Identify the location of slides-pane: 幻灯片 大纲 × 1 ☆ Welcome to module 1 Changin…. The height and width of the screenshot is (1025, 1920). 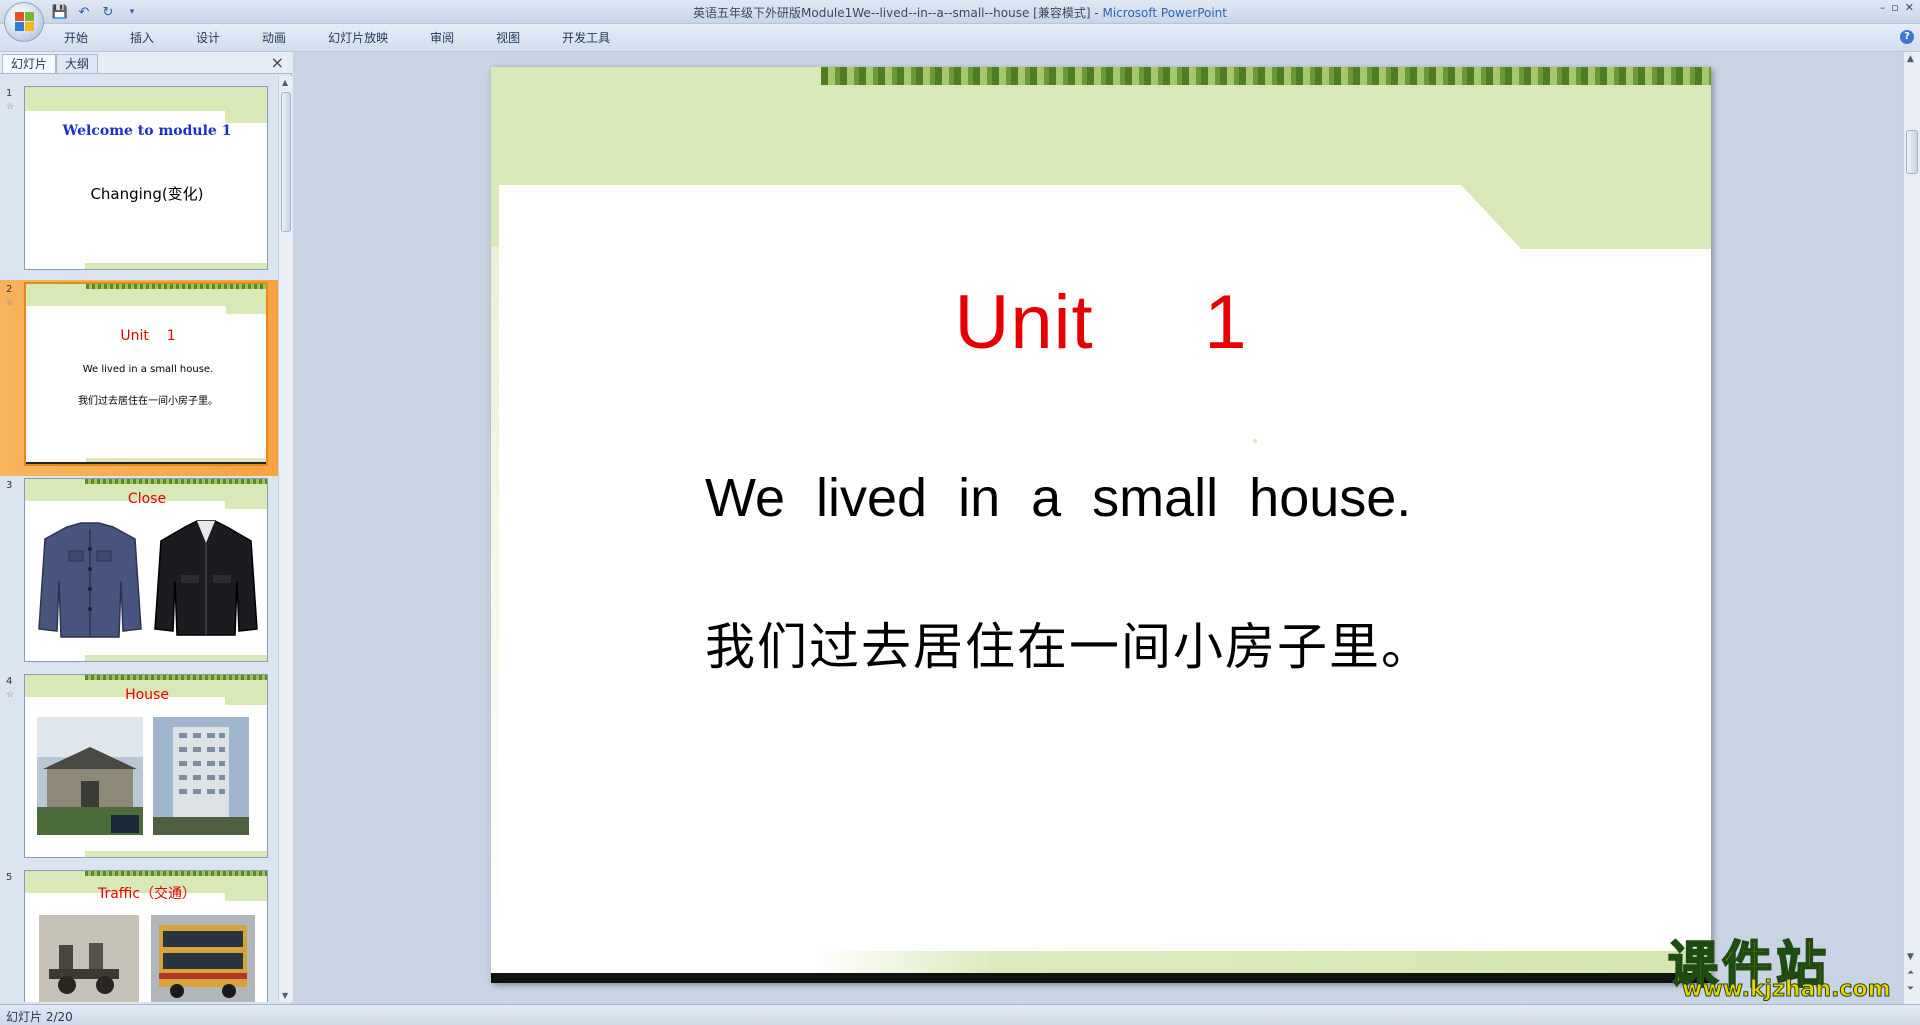
(146, 528).